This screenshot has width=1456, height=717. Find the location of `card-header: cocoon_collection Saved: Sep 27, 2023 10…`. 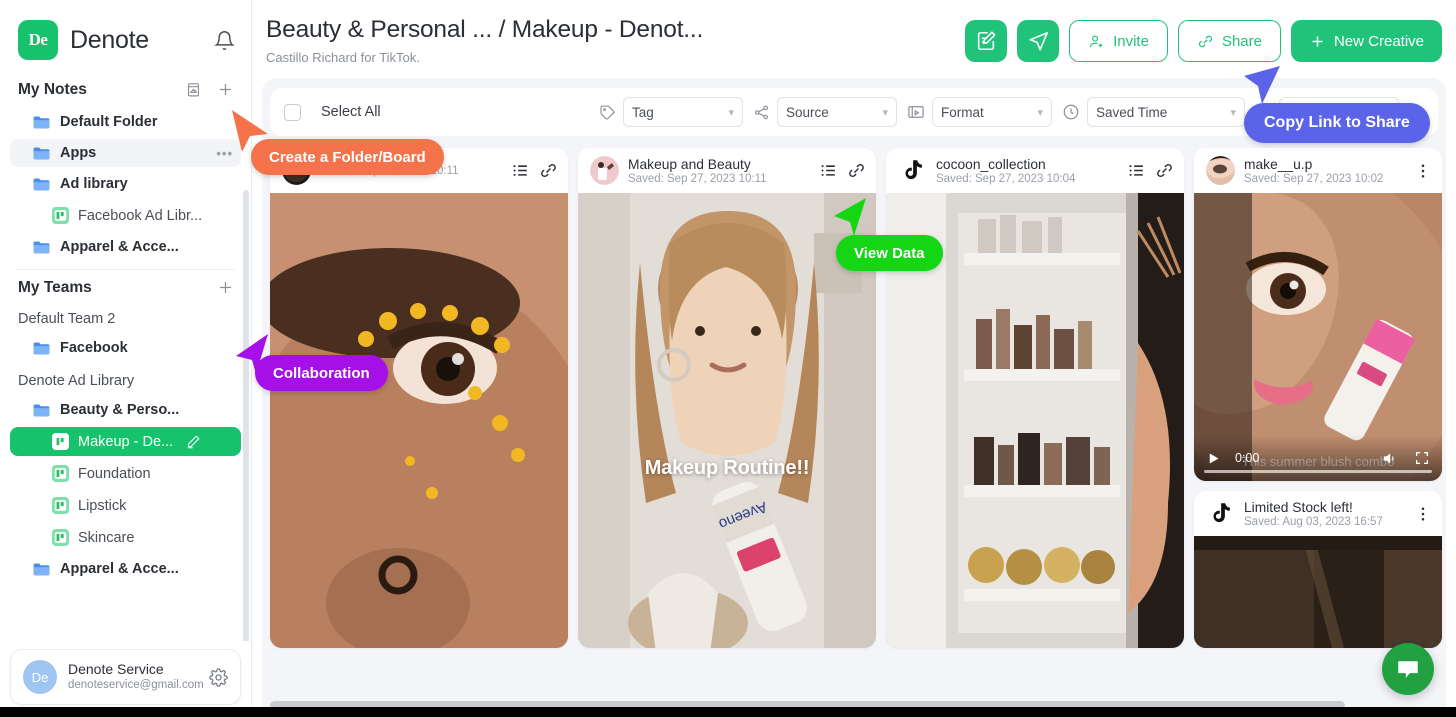

card-header: cocoon_collection Saved: Sep 27, 2023 10… is located at coordinates (1035, 170).